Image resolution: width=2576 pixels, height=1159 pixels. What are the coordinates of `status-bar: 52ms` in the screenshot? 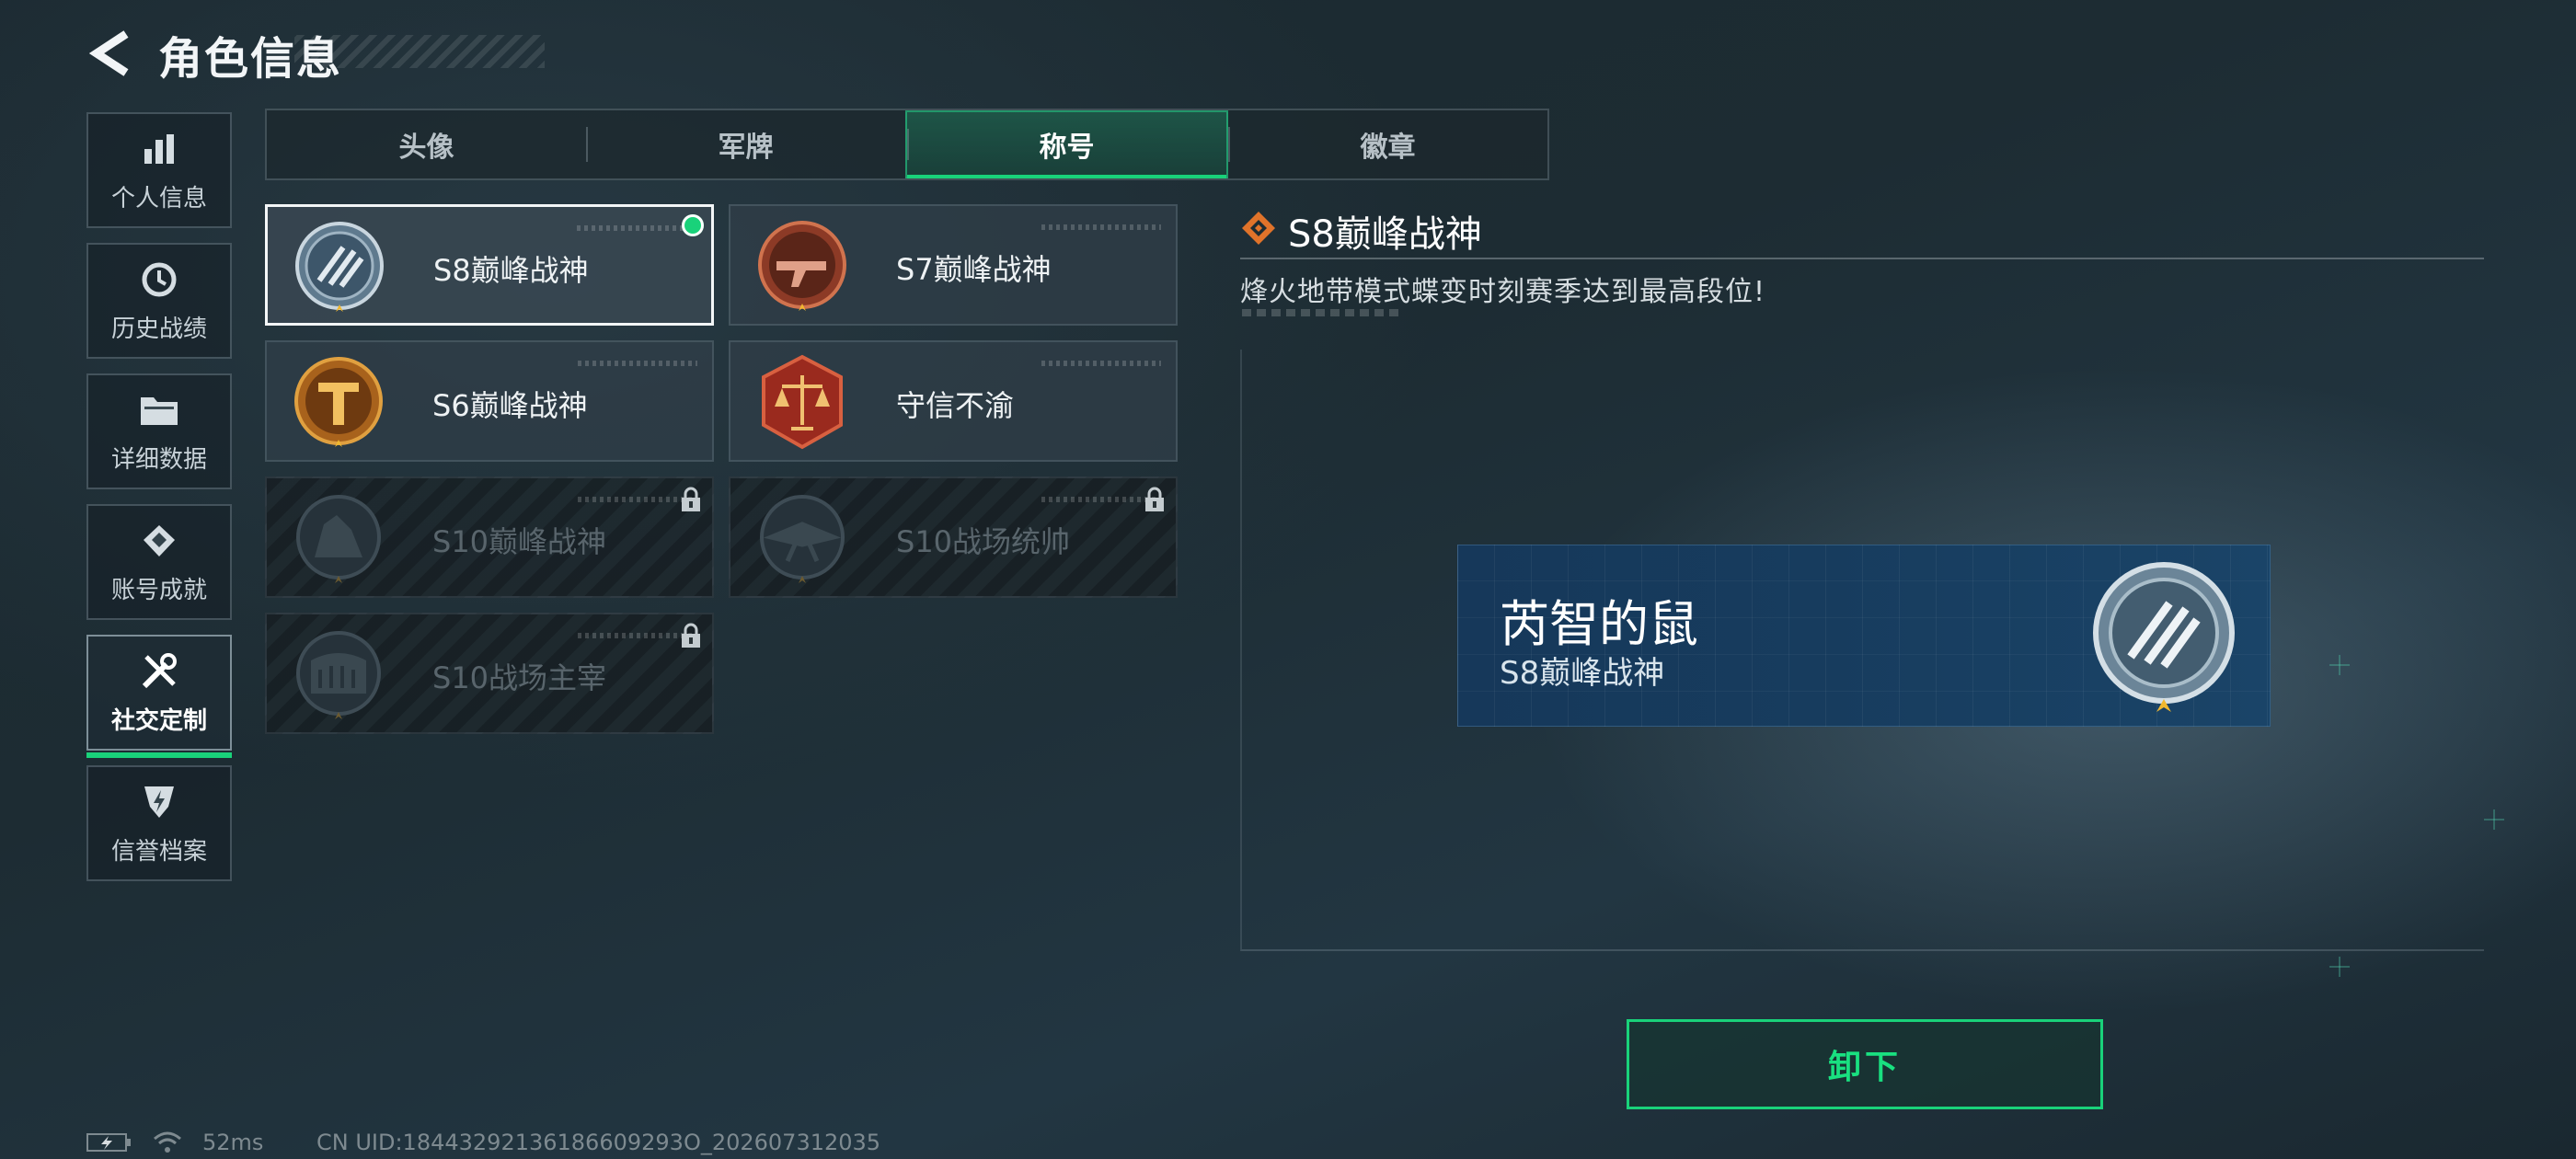 It's located at (174, 1142).